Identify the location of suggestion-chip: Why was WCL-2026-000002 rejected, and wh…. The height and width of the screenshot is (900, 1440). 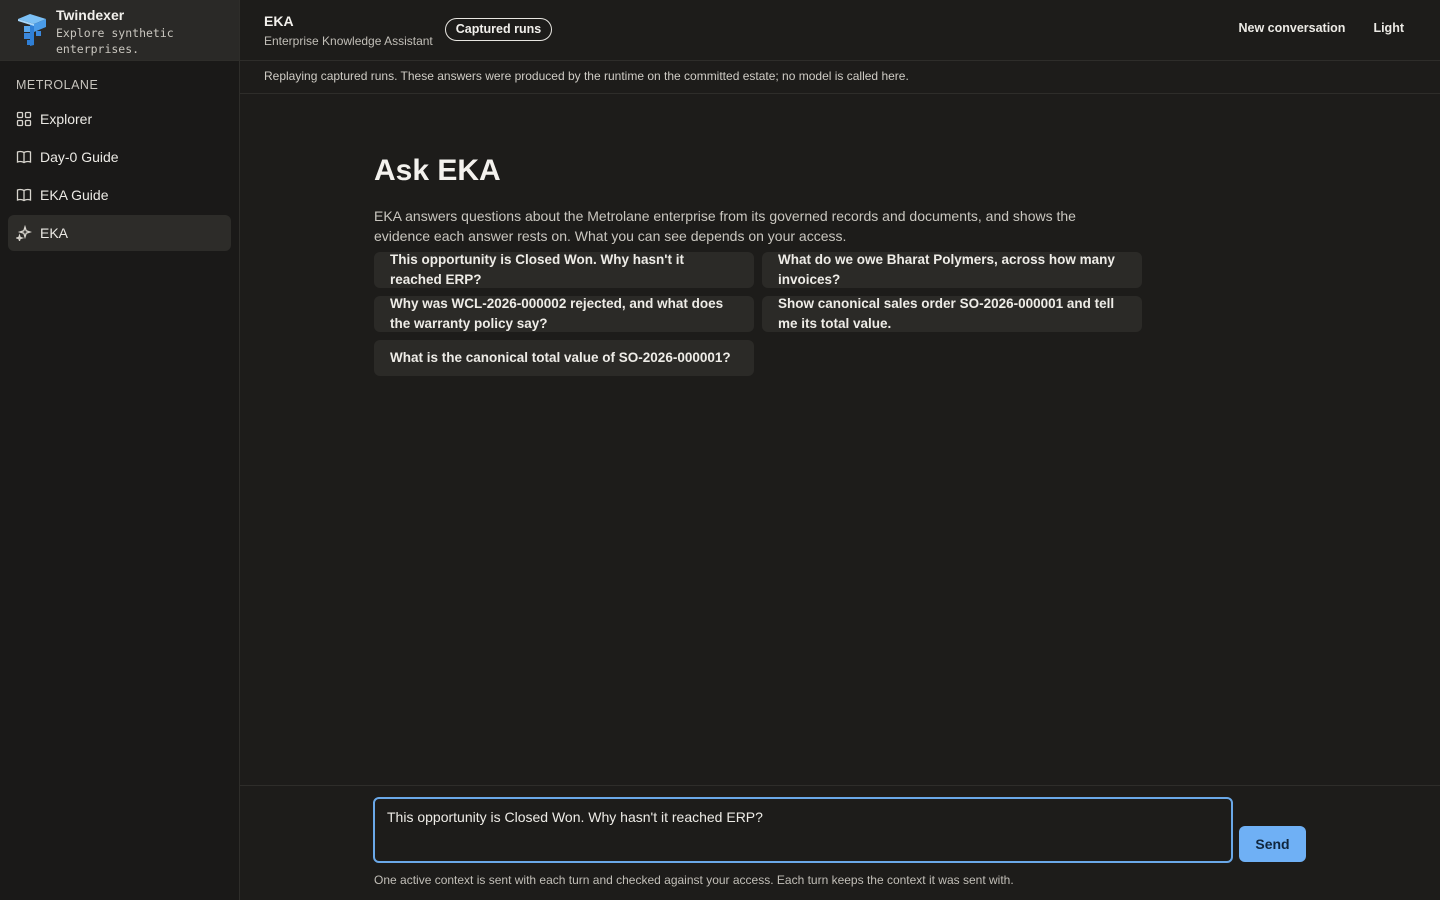
(564, 314).